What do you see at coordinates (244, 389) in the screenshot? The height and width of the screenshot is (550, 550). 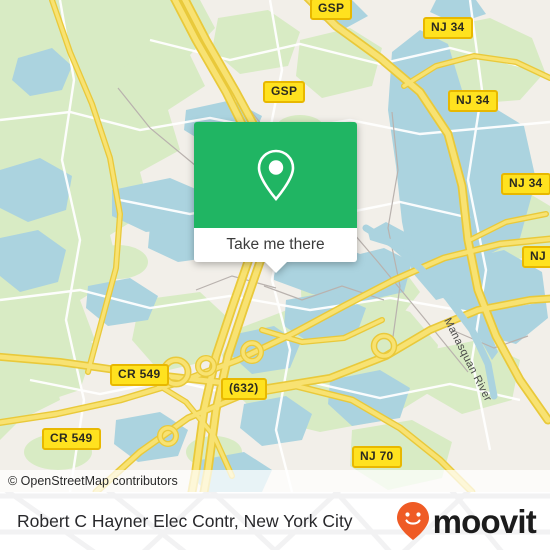 I see `shield-632: (632)` at bounding box center [244, 389].